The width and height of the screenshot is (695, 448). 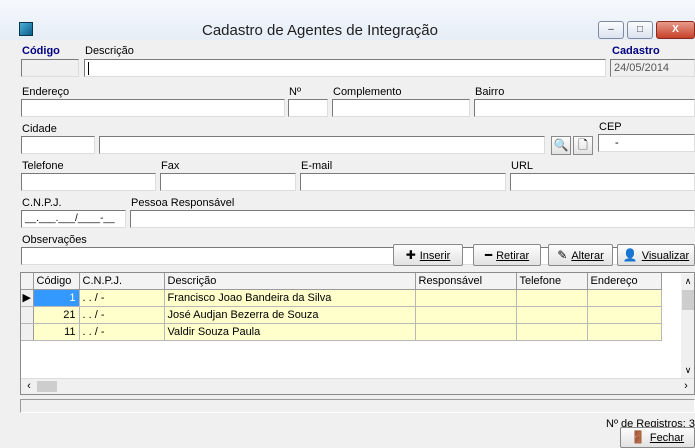 What do you see at coordinates (562, 255) in the screenshot?
I see `edit-icon: ✎` at bounding box center [562, 255].